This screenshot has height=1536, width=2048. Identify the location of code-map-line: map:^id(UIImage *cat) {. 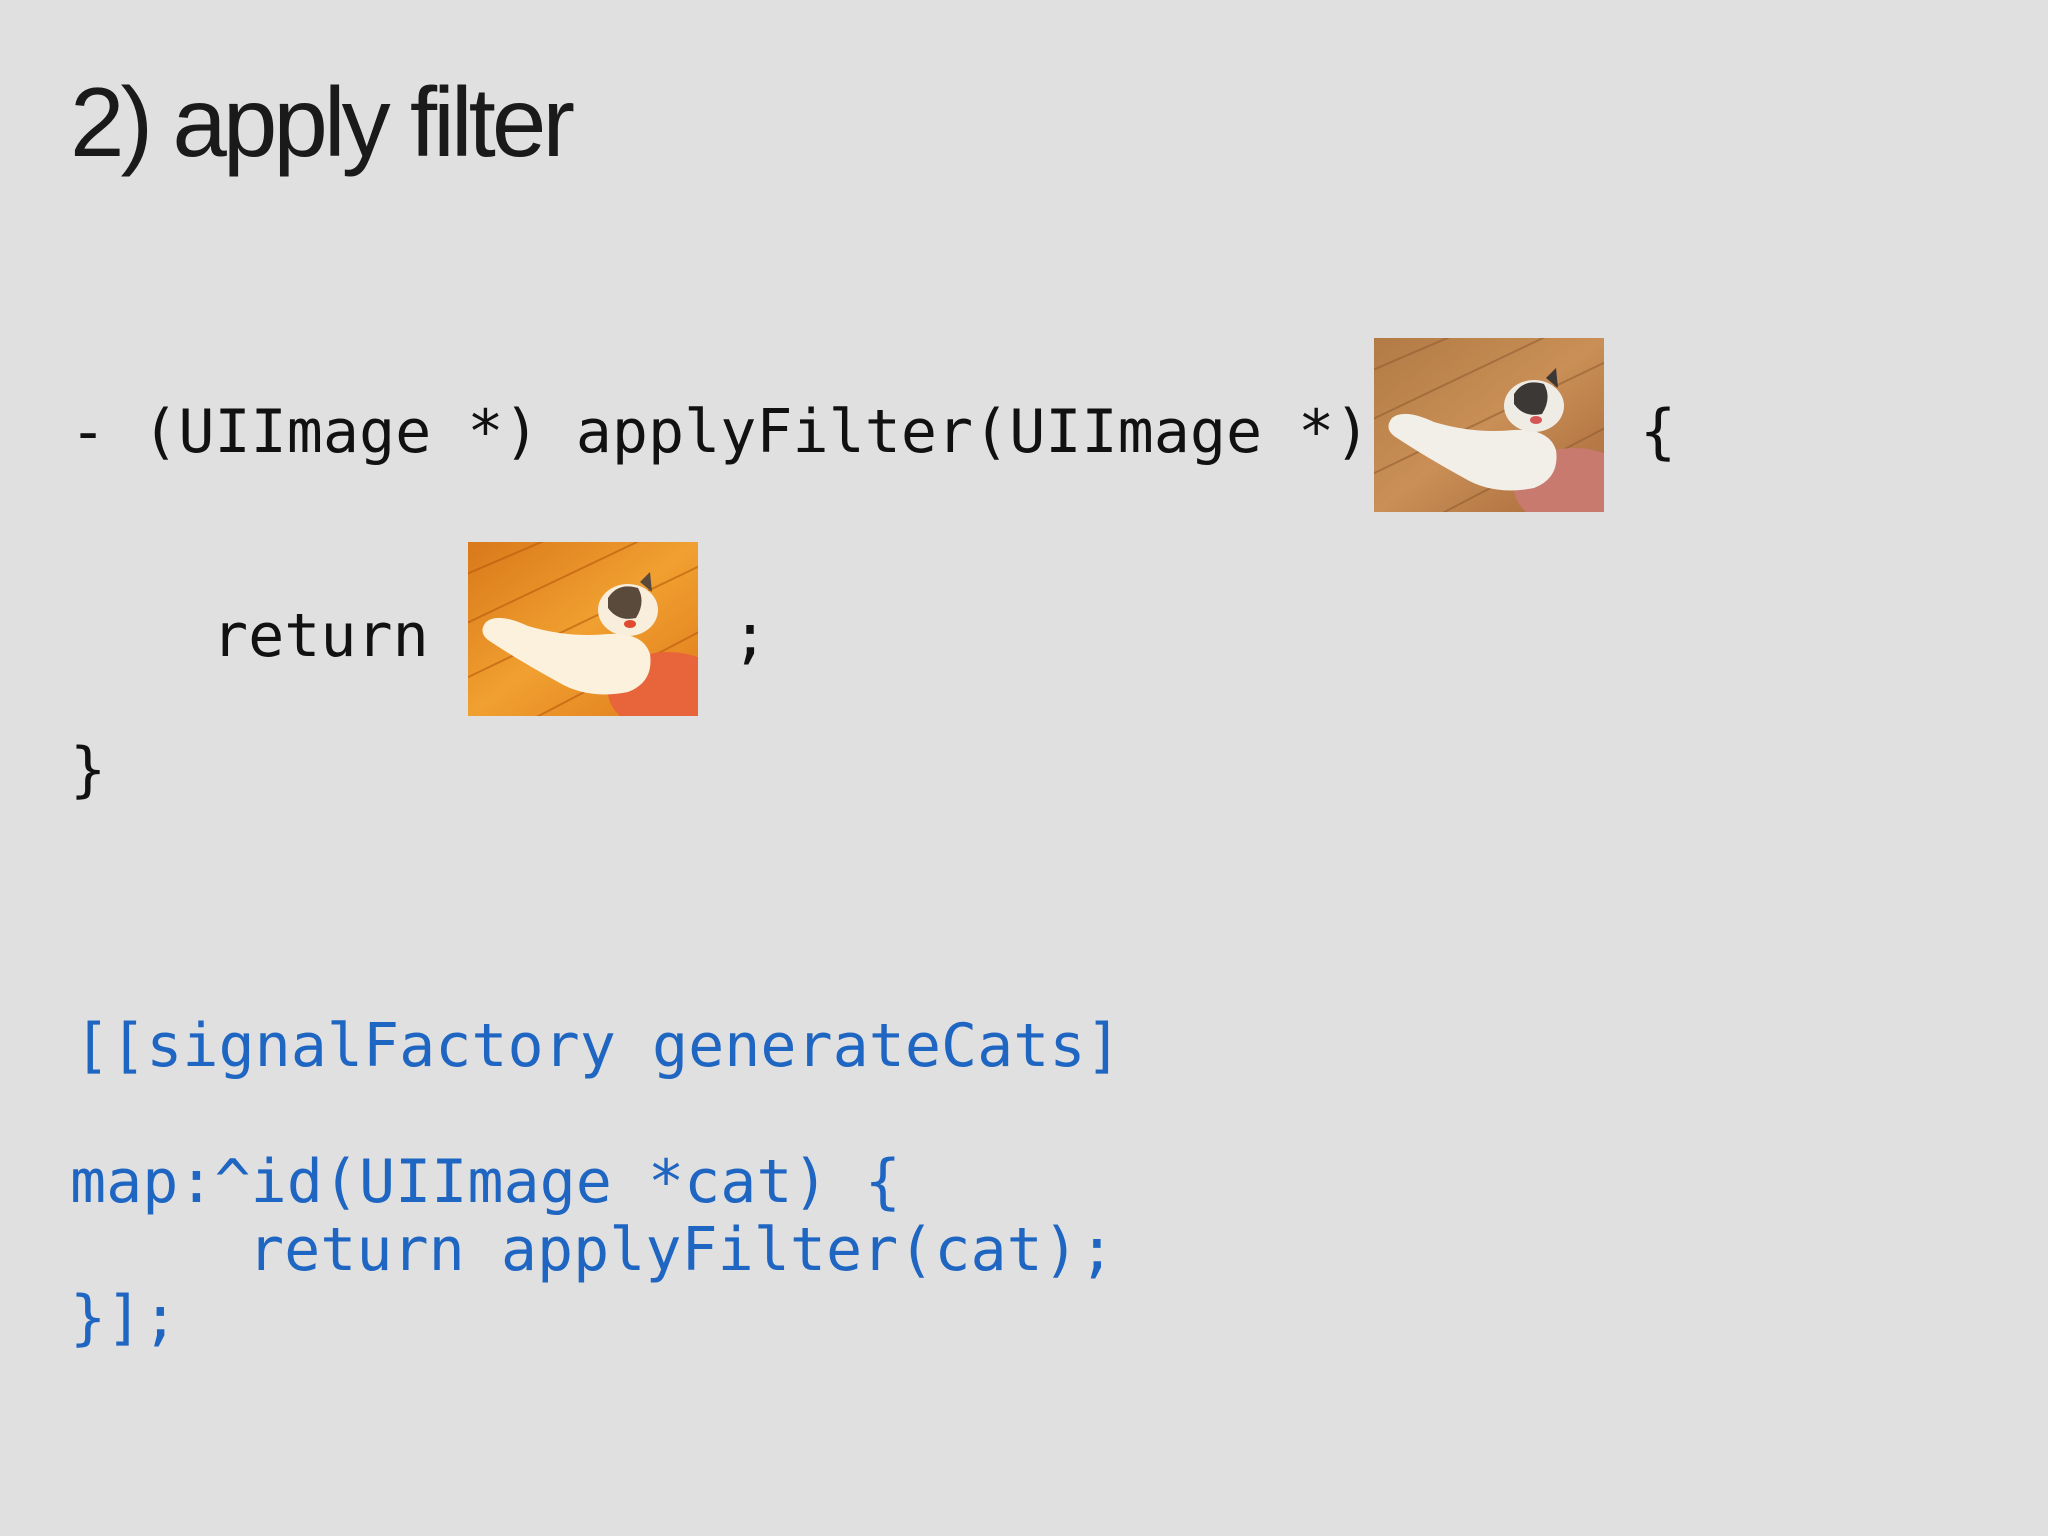
(485, 1182).